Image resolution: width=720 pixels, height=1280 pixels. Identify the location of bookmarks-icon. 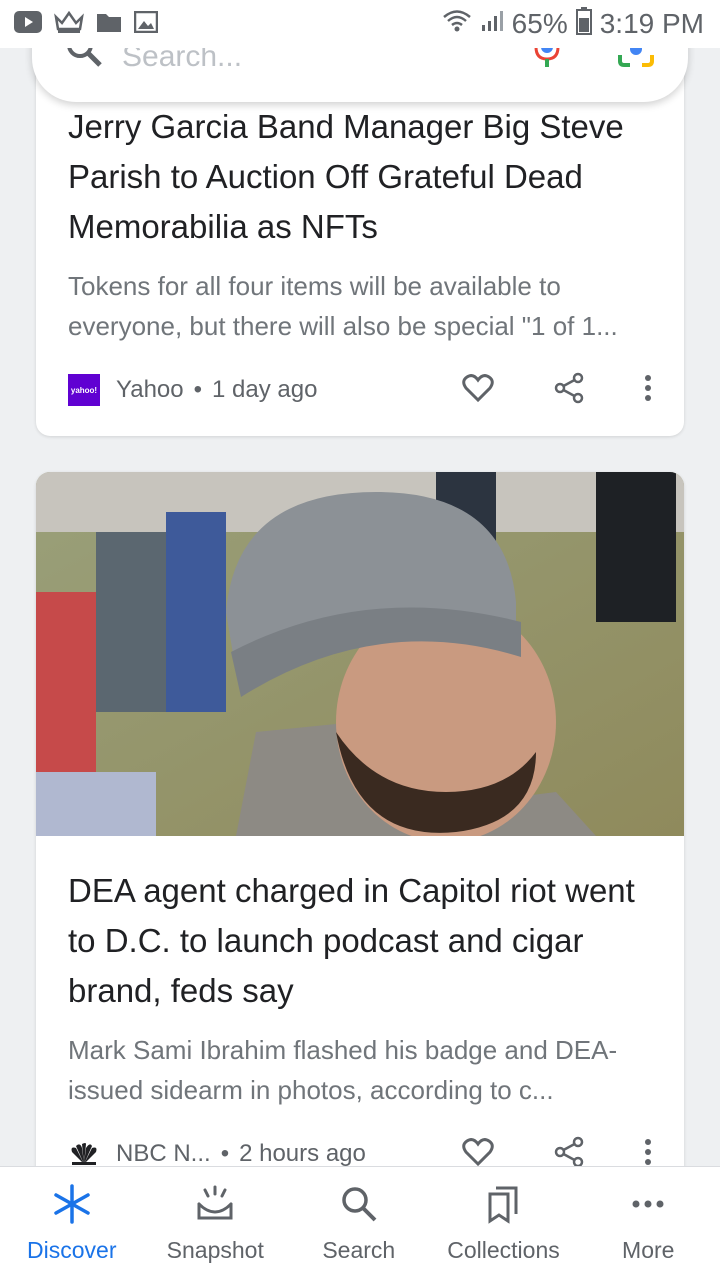
(504, 1206).